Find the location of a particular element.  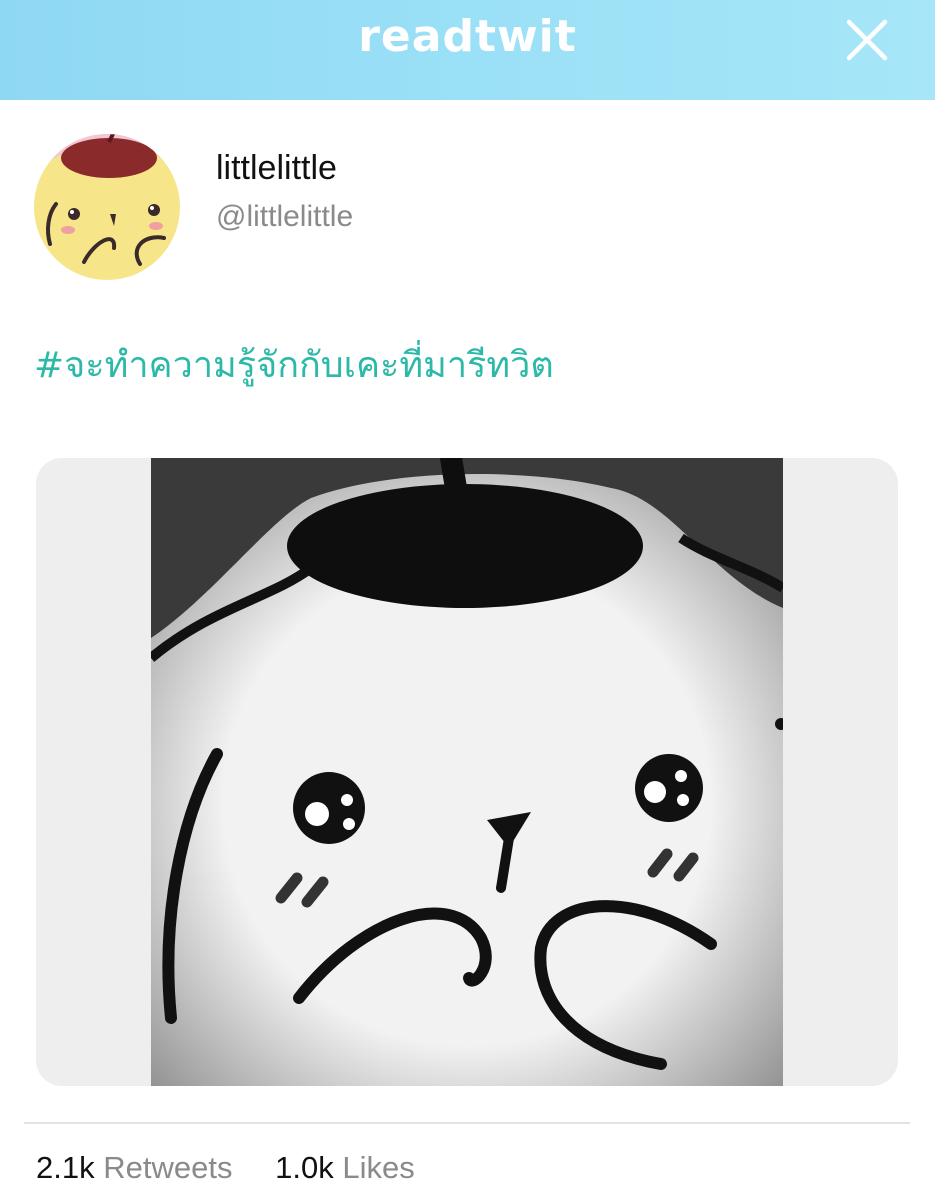

display-name: littlelittle is located at coordinates (276, 168).